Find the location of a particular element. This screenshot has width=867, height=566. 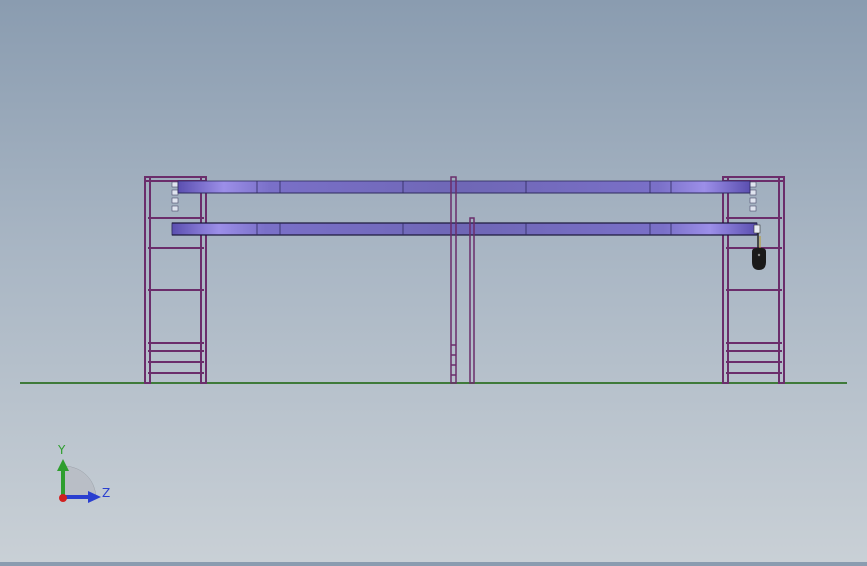

coordinate-triad is located at coordinates (79, 481).